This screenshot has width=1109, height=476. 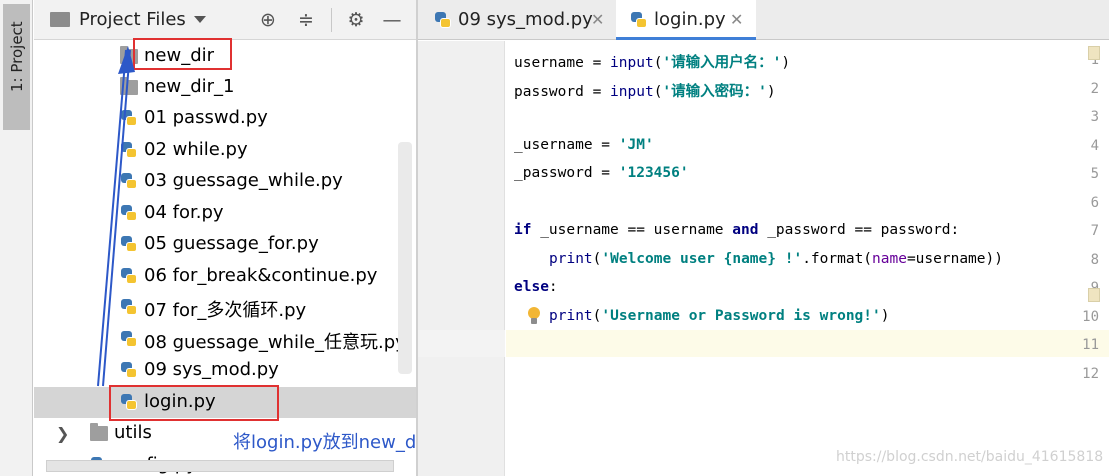 What do you see at coordinates (461, 343) in the screenshot?
I see `current-line-gutter` at bounding box center [461, 343].